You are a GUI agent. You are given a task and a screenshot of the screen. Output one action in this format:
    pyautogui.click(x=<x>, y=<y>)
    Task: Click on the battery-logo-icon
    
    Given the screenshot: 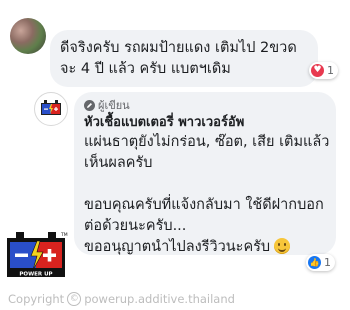 What is the action you would take?
    pyautogui.click(x=51, y=107)
    